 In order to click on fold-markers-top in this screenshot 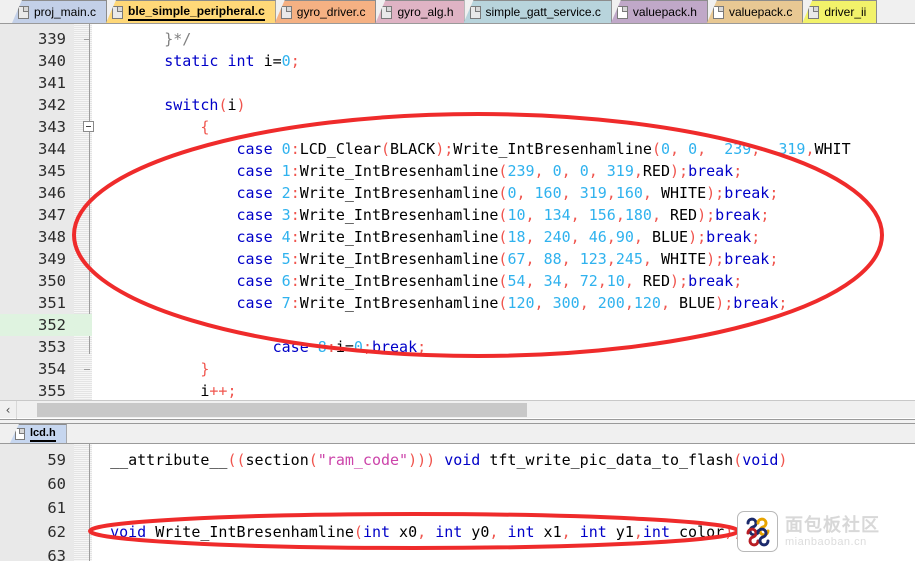, I will do `click(84, 212)`.